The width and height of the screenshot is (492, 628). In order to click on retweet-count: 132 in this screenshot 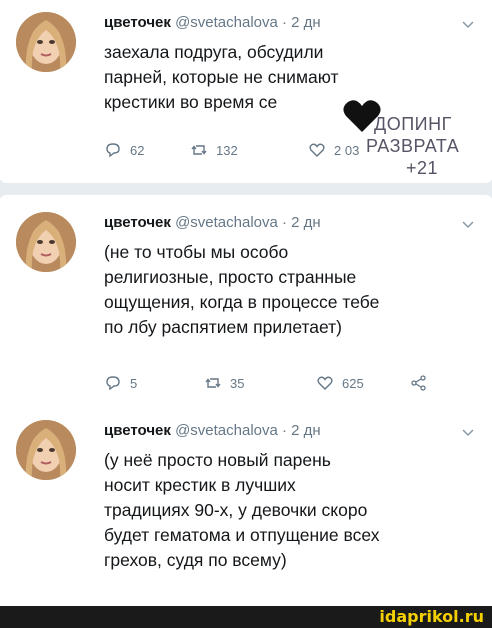, I will do `click(227, 150)`.